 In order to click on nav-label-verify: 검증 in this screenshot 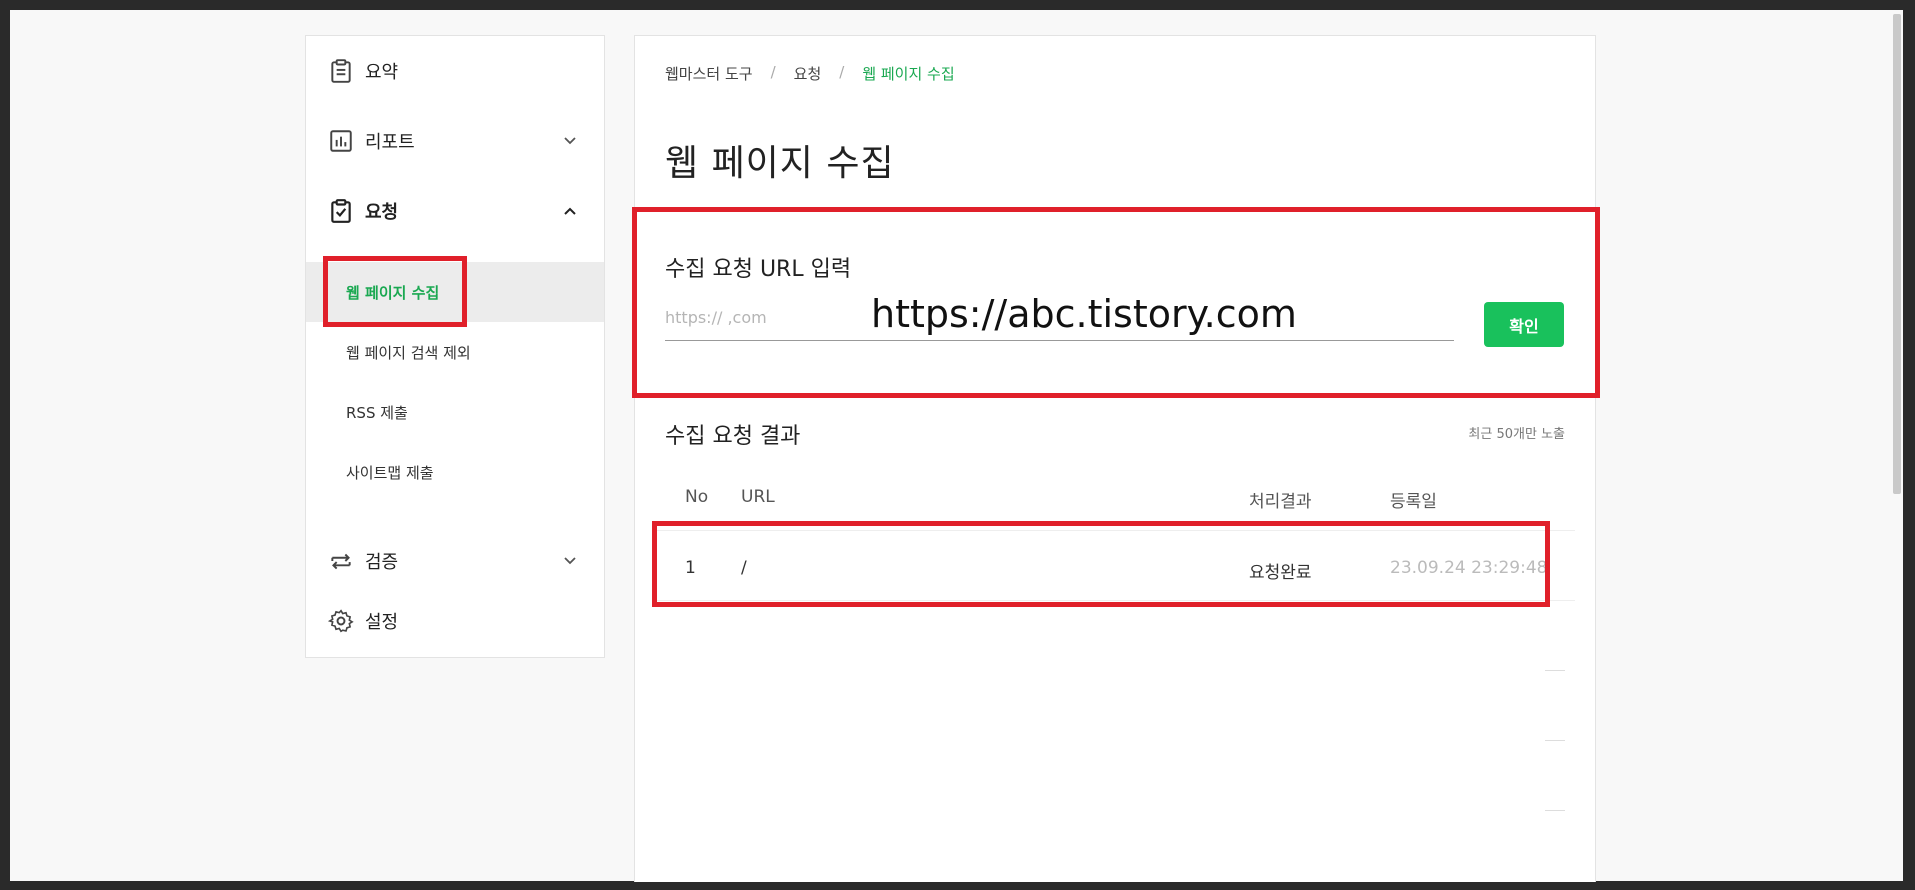, I will do `click(382, 562)`.